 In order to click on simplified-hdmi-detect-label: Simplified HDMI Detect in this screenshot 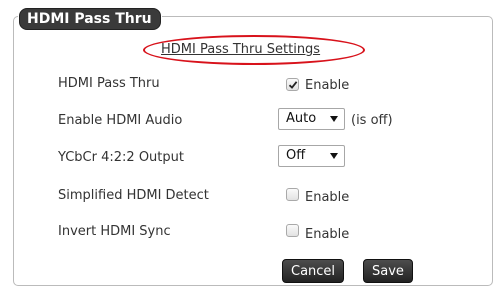, I will do `click(133, 195)`.